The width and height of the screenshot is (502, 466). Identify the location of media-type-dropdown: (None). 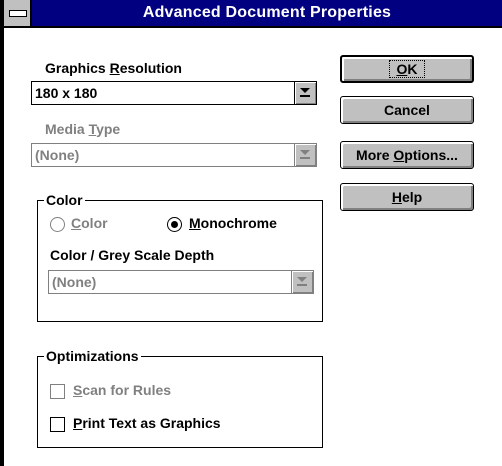
(174, 155).